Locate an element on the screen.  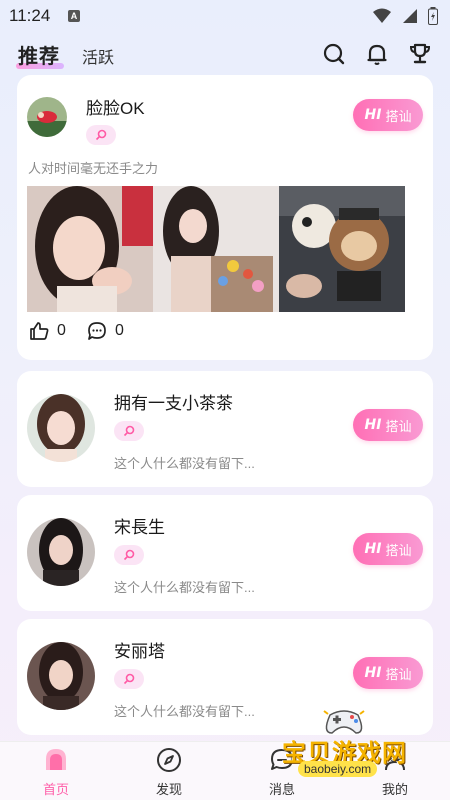
user-card: 拥有一支小茶茶 这个人什么都没有留下... HI 搭讪 is located at coordinates (225, 429).